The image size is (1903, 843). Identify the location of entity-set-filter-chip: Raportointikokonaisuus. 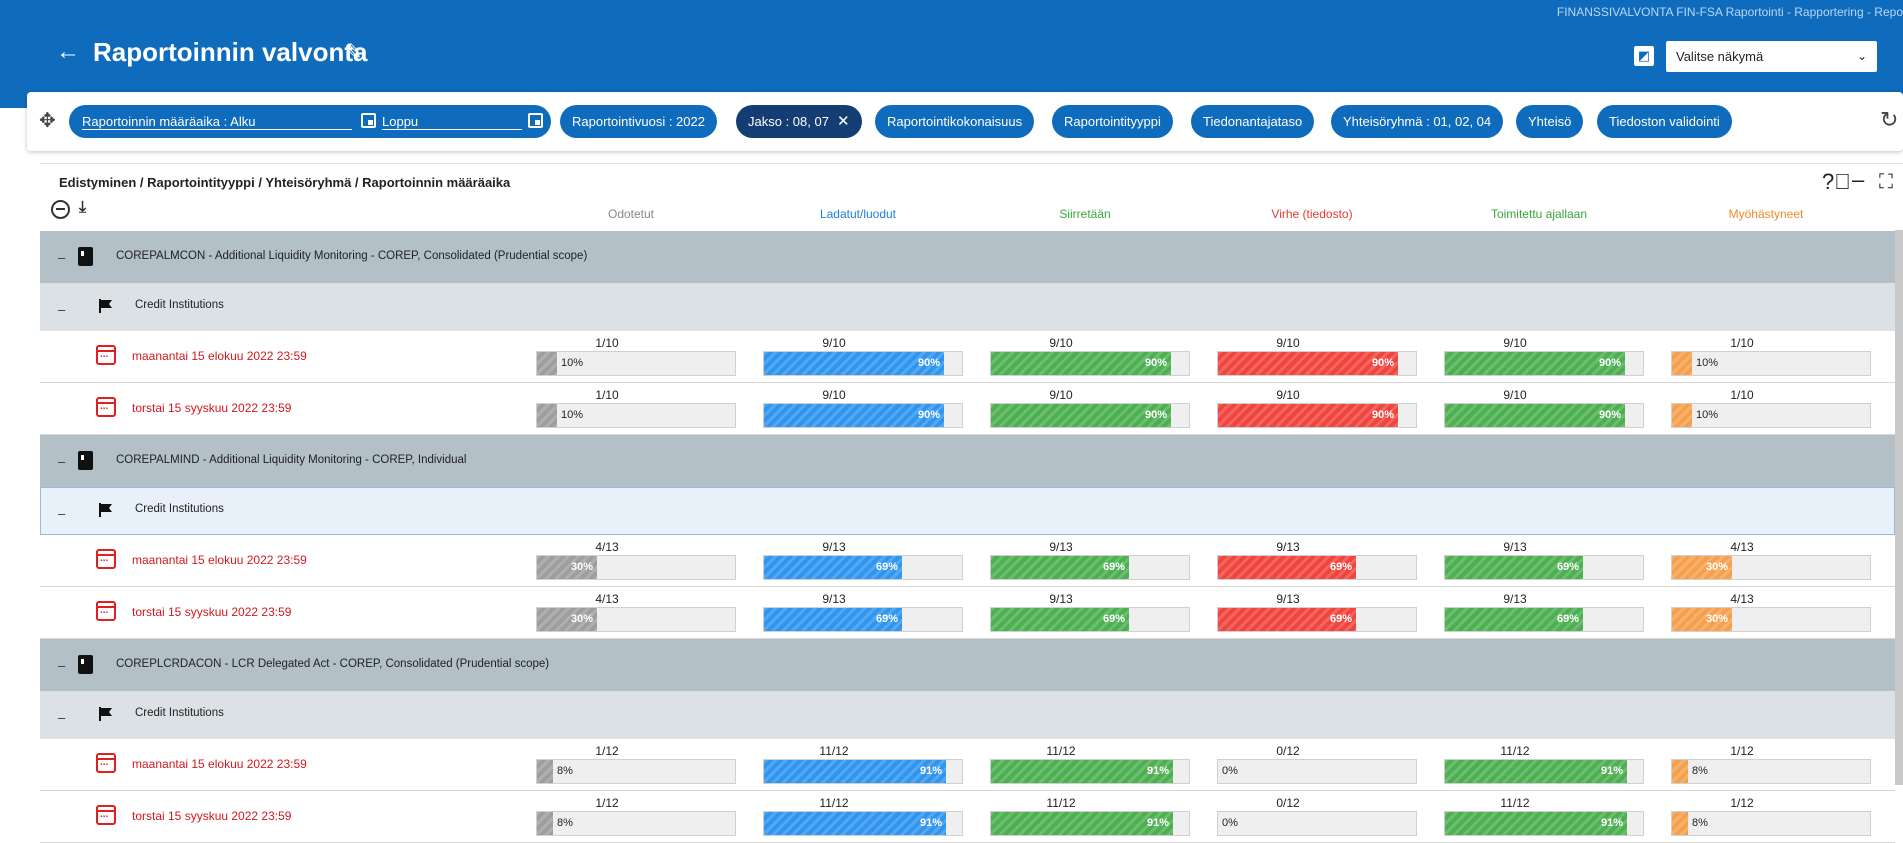
(955, 121).